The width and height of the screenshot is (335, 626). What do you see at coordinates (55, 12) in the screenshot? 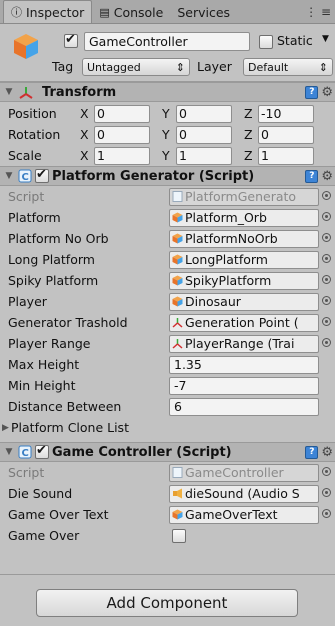
I see `tab-inspector-label: Inspector` at bounding box center [55, 12].